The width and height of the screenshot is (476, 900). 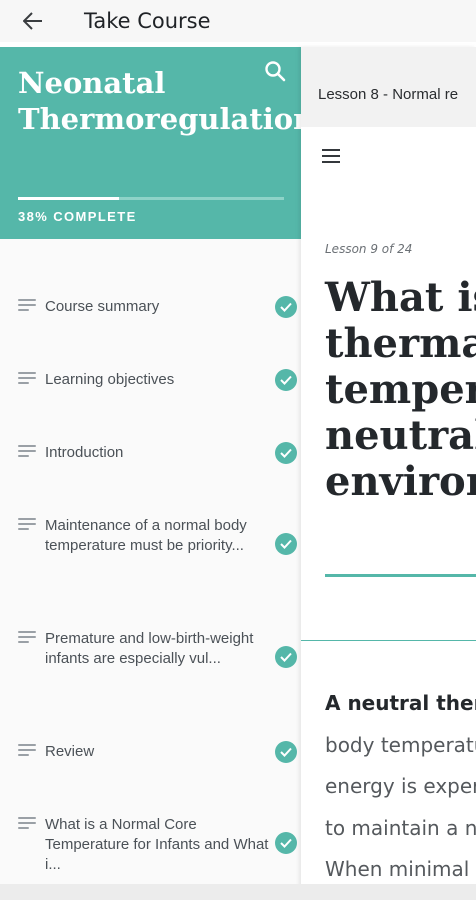 I want to click on hamburger-icon, so click(x=331, y=156).